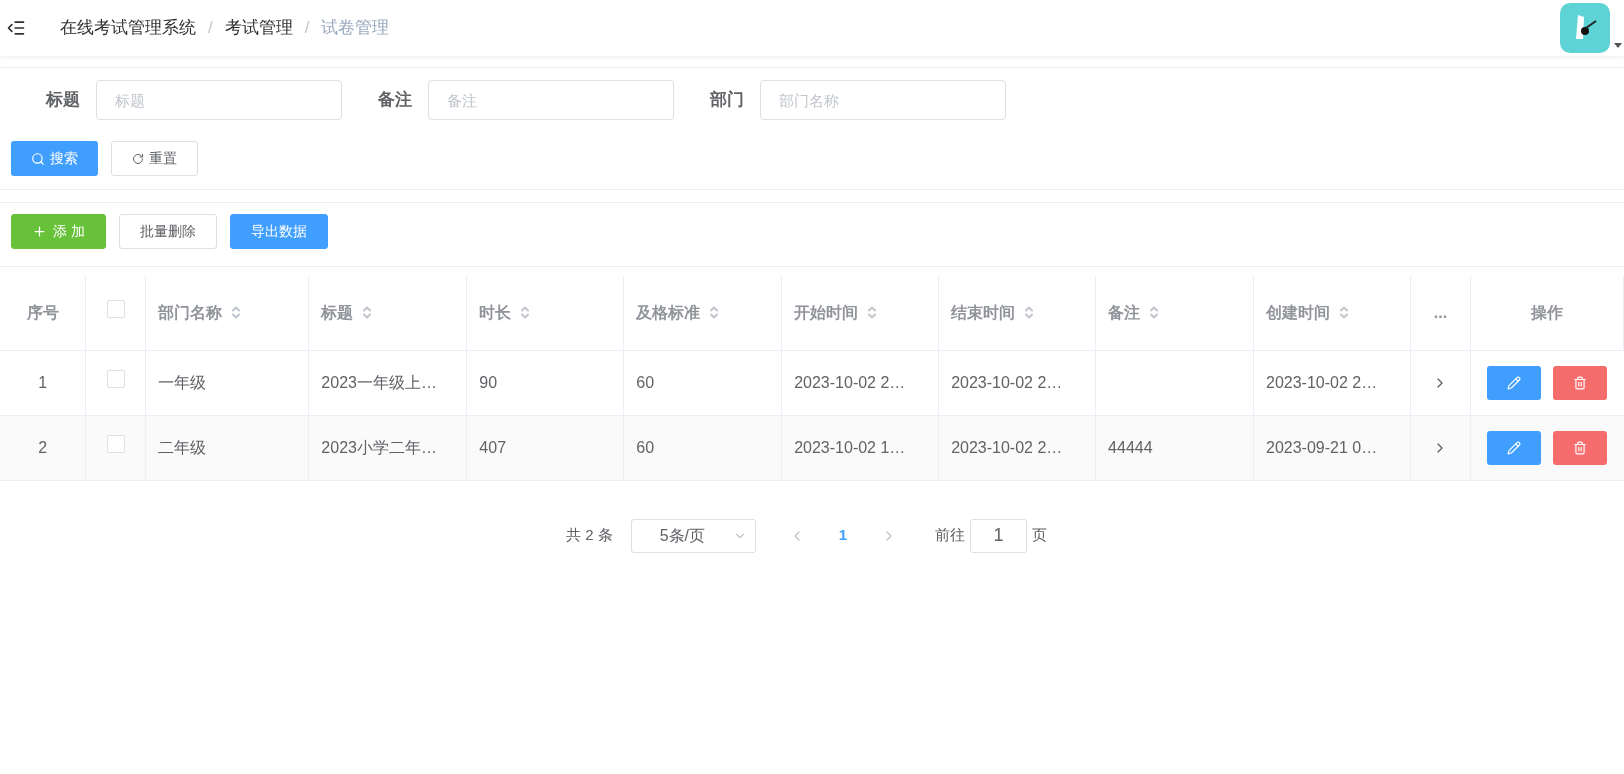 The width and height of the screenshot is (1624, 774). Describe the element at coordinates (999, 535) in the screenshot. I see `page-jump-field: 1` at that location.